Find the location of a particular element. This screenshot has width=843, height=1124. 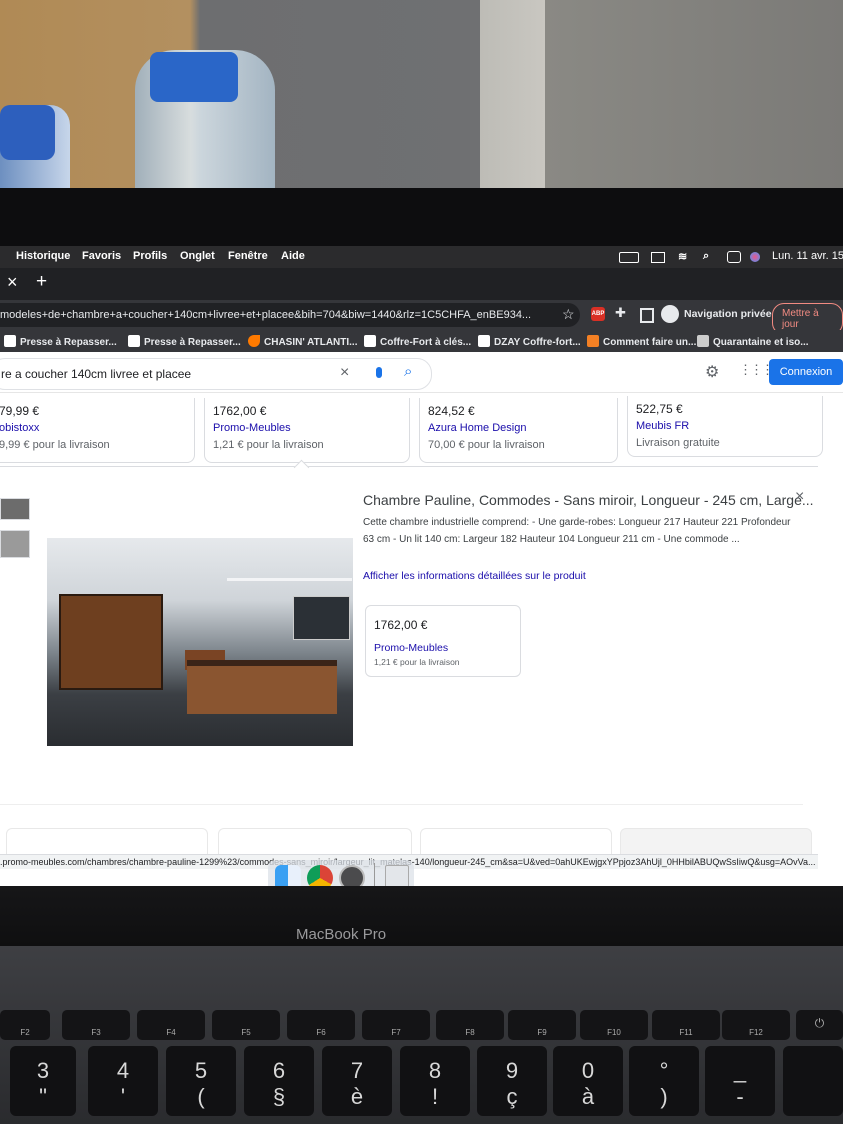

keyboard-key: _ - is located at coordinates (740, 1081).